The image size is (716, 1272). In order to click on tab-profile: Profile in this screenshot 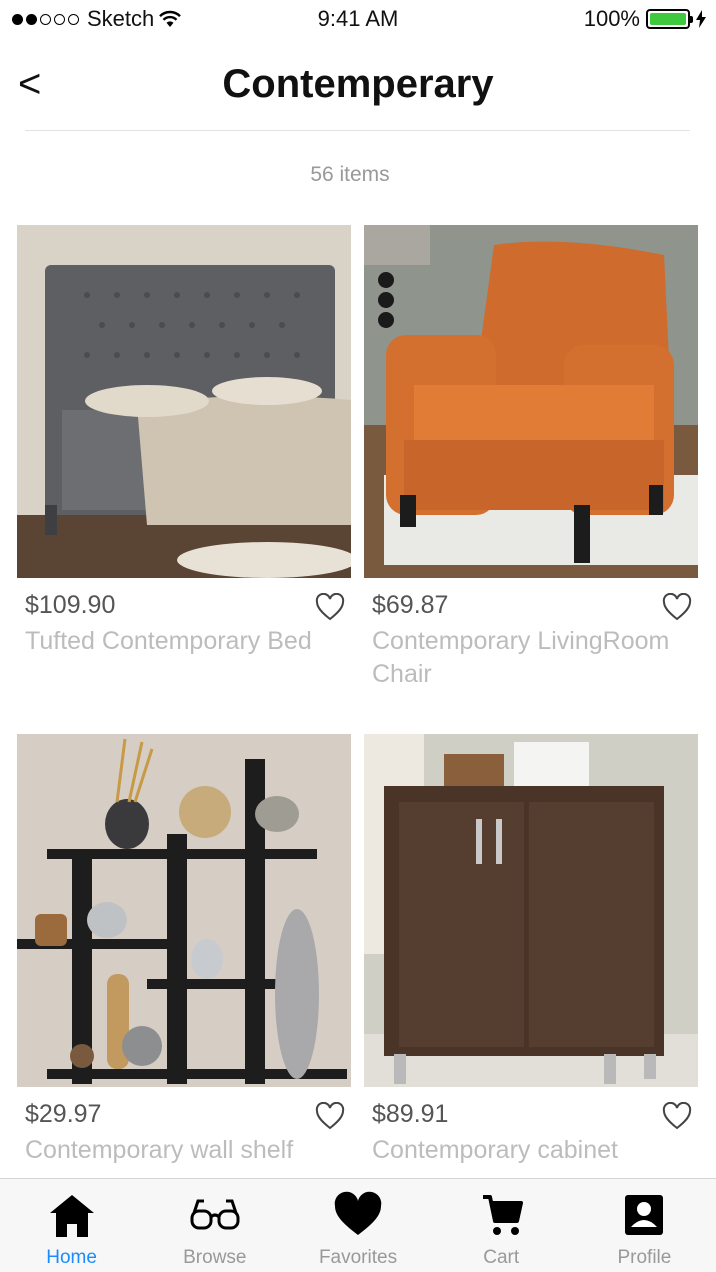, I will do `click(644, 1225)`.